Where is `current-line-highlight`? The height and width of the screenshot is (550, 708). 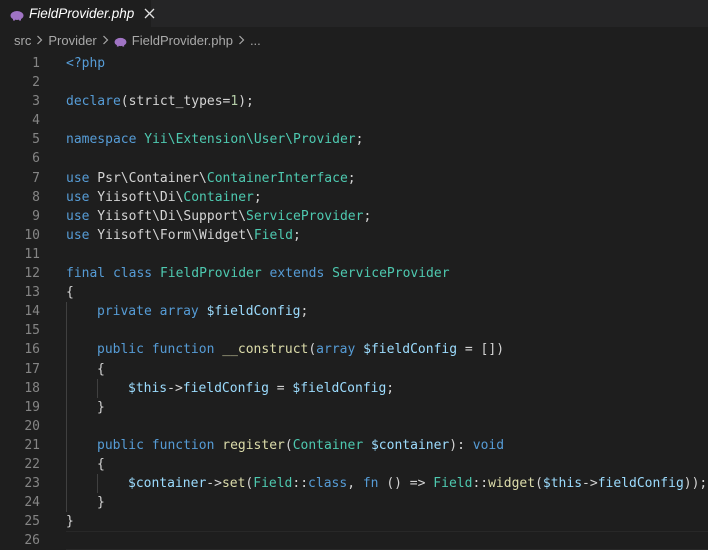 current-line-highlight is located at coordinates (387, 540).